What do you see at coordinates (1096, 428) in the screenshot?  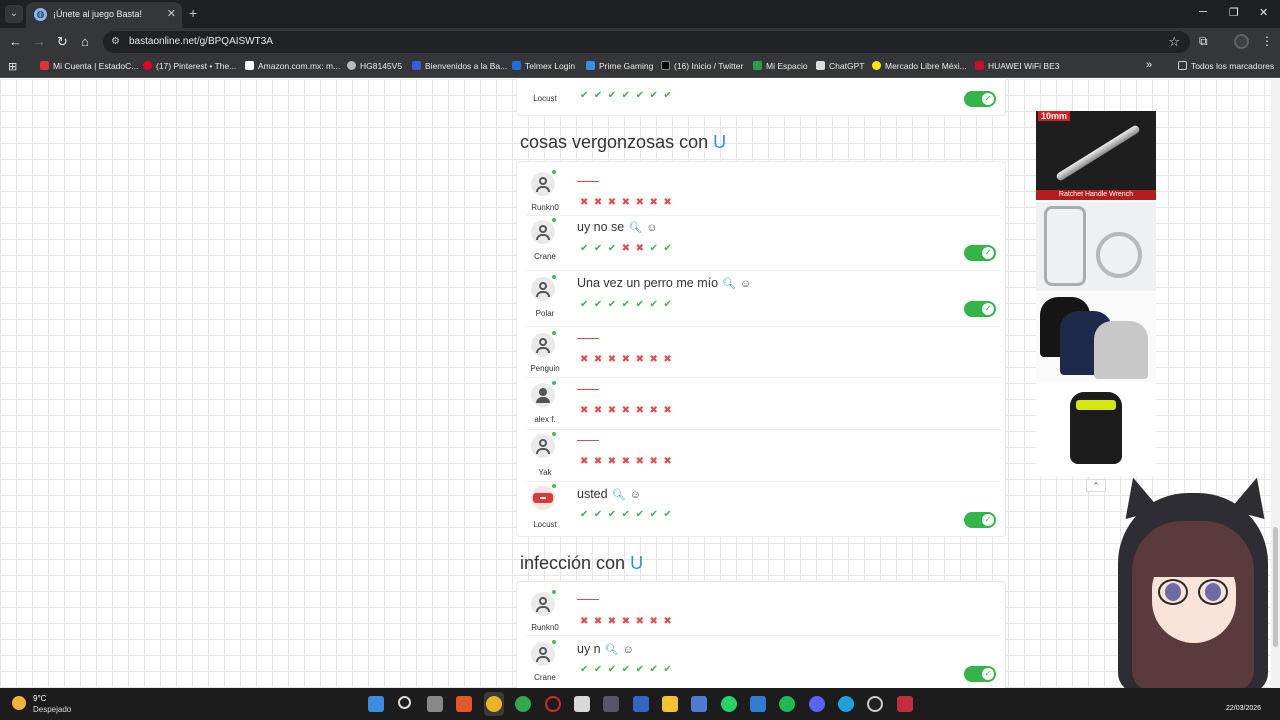 I see `ad-gloves` at bounding box center [1096, 428].